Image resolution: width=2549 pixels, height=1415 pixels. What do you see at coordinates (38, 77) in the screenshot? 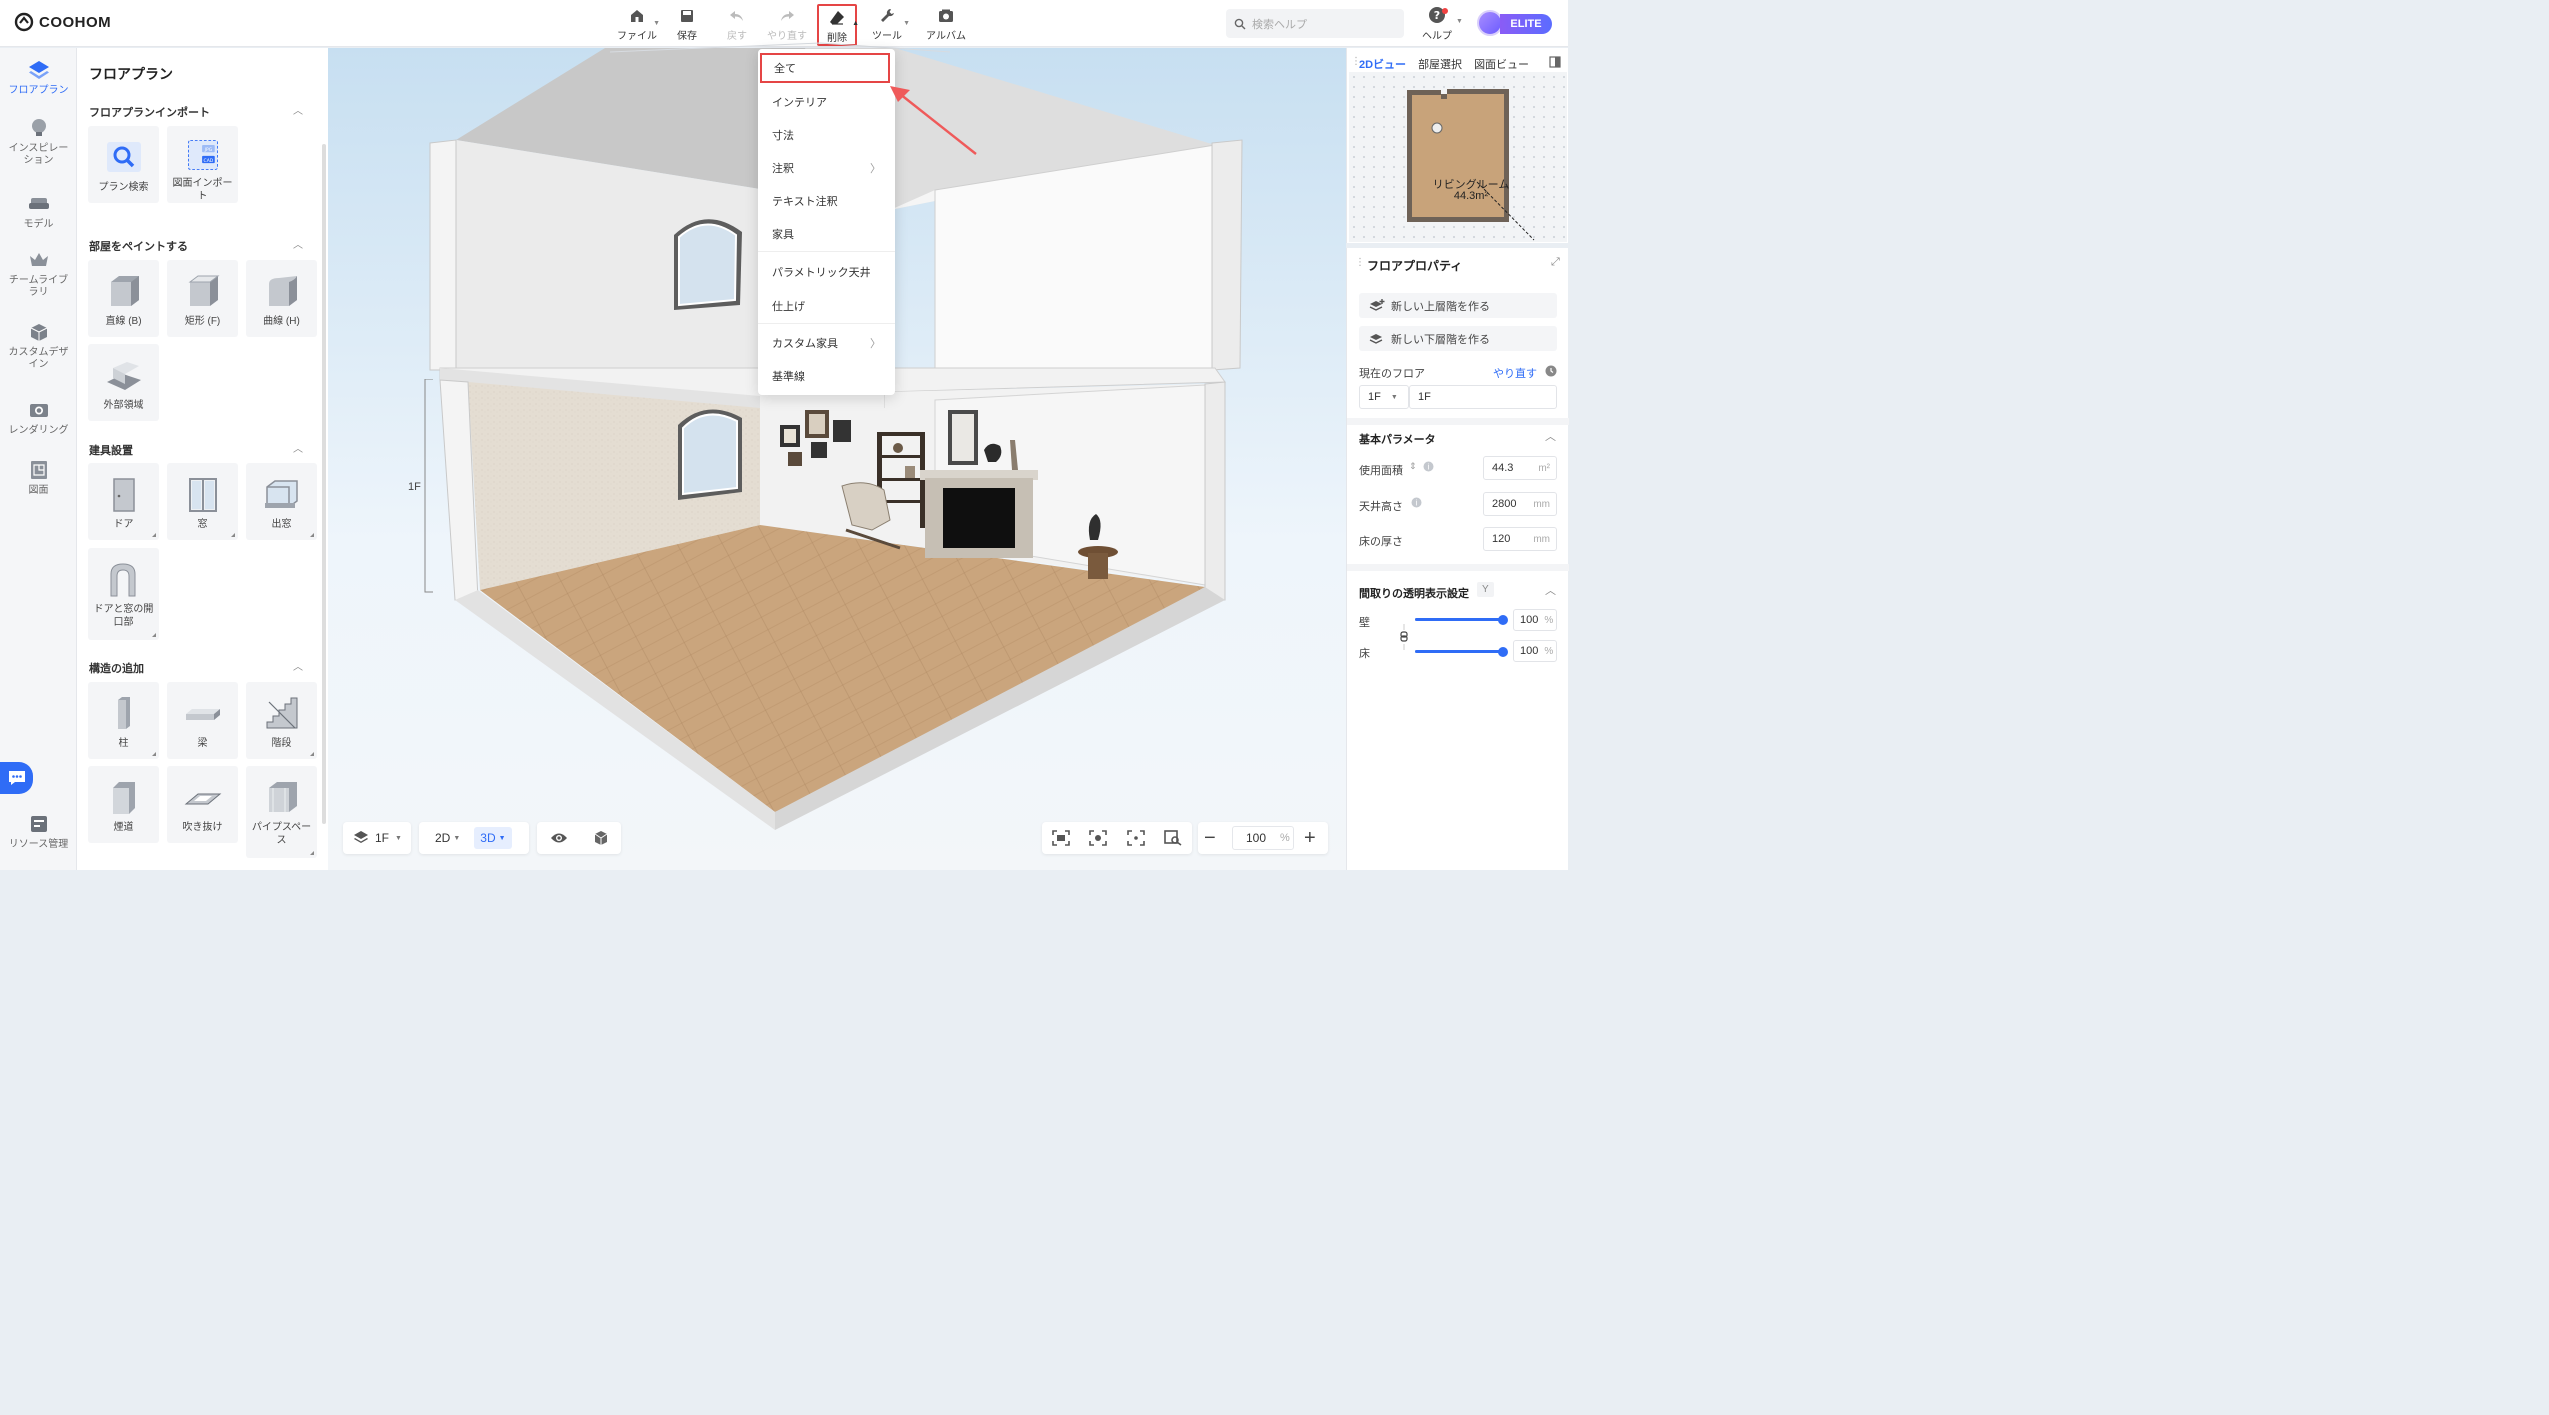
I see `rail-item-floorplan: フロアプラン` at bounding box center [38, 77].